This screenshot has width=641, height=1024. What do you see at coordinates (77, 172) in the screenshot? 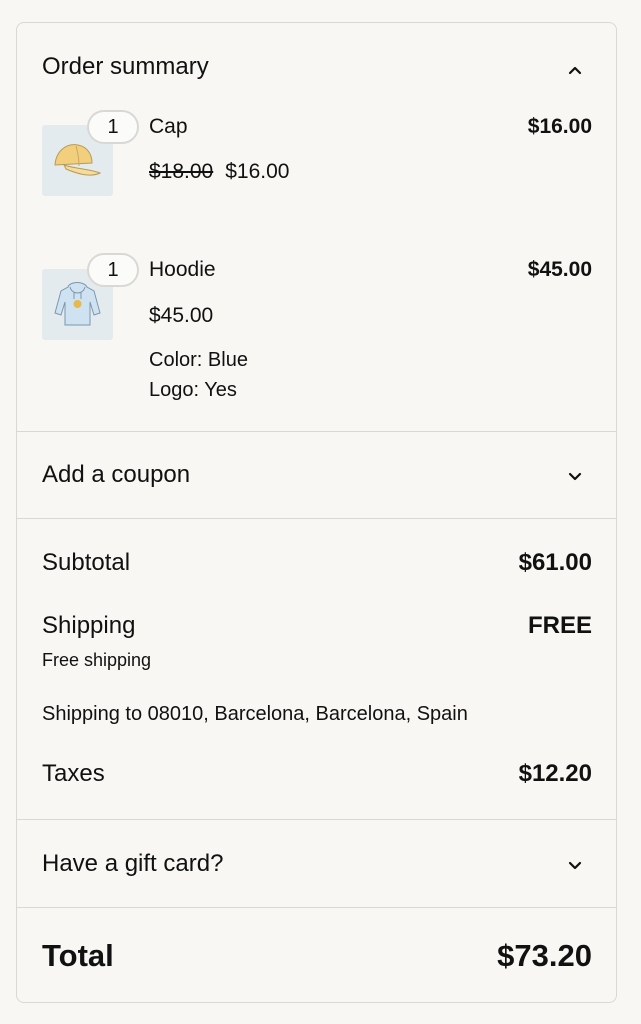
I see `cap-icon` at bounding box center [77, 172].